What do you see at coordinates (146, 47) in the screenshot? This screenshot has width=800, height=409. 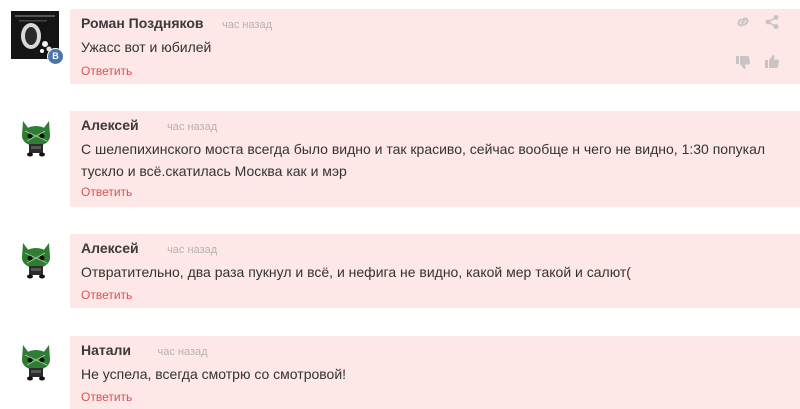 I see `comment-text: Ужасс вот и юбилей` at bounding box center [146, 47].